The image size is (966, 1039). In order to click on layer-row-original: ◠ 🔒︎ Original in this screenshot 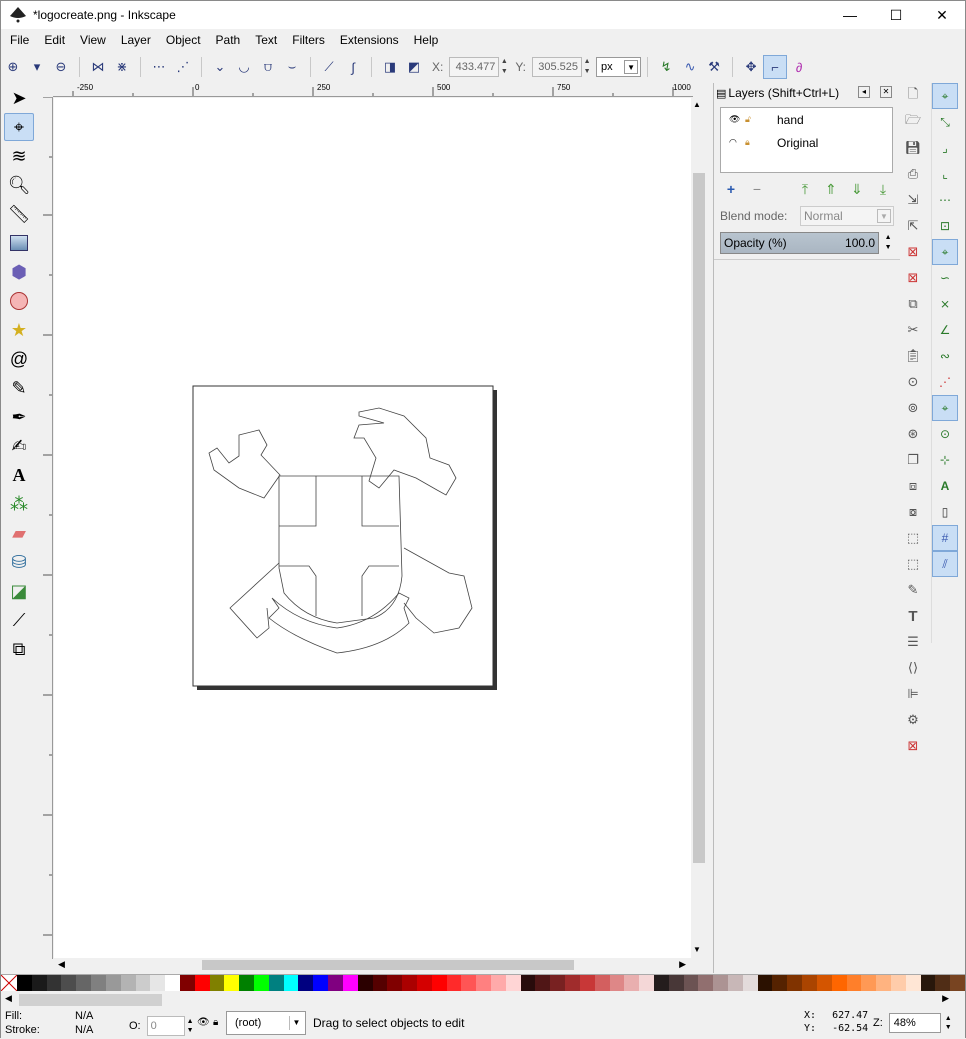, I will do `click(806, 142)`.